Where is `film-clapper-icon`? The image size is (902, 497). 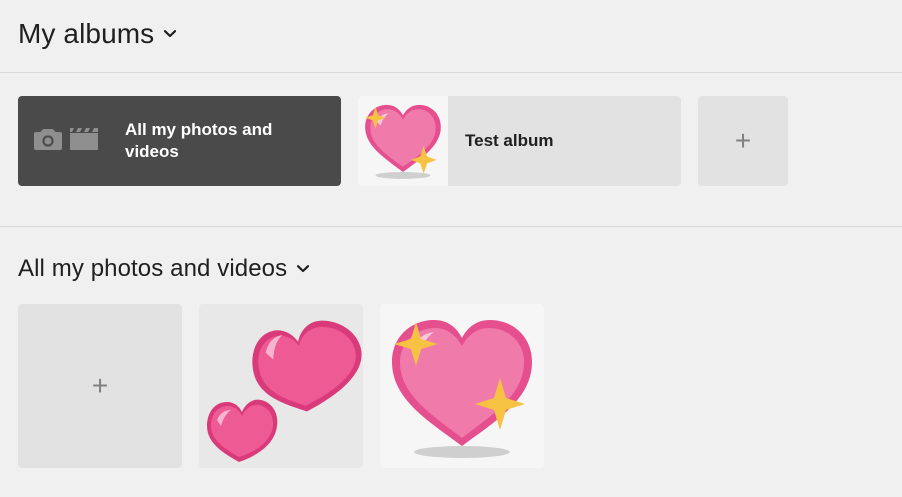
film-clapper-icon is located at coordinates (84, 141).